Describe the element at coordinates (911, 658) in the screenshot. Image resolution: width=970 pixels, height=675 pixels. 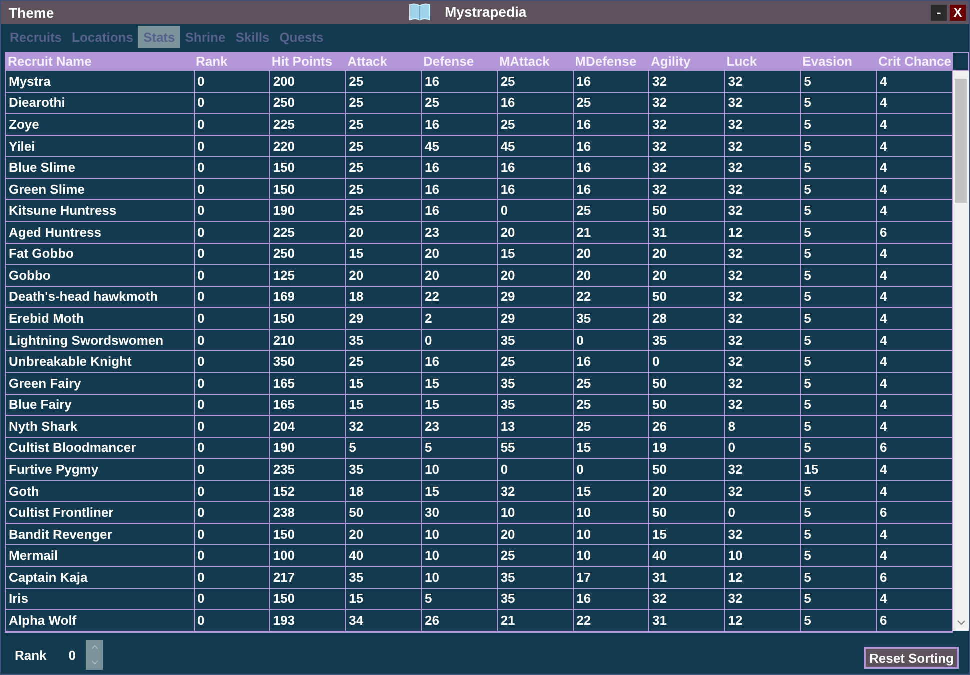
I see `reset-sorting-button: Reset Sorting` at that location.